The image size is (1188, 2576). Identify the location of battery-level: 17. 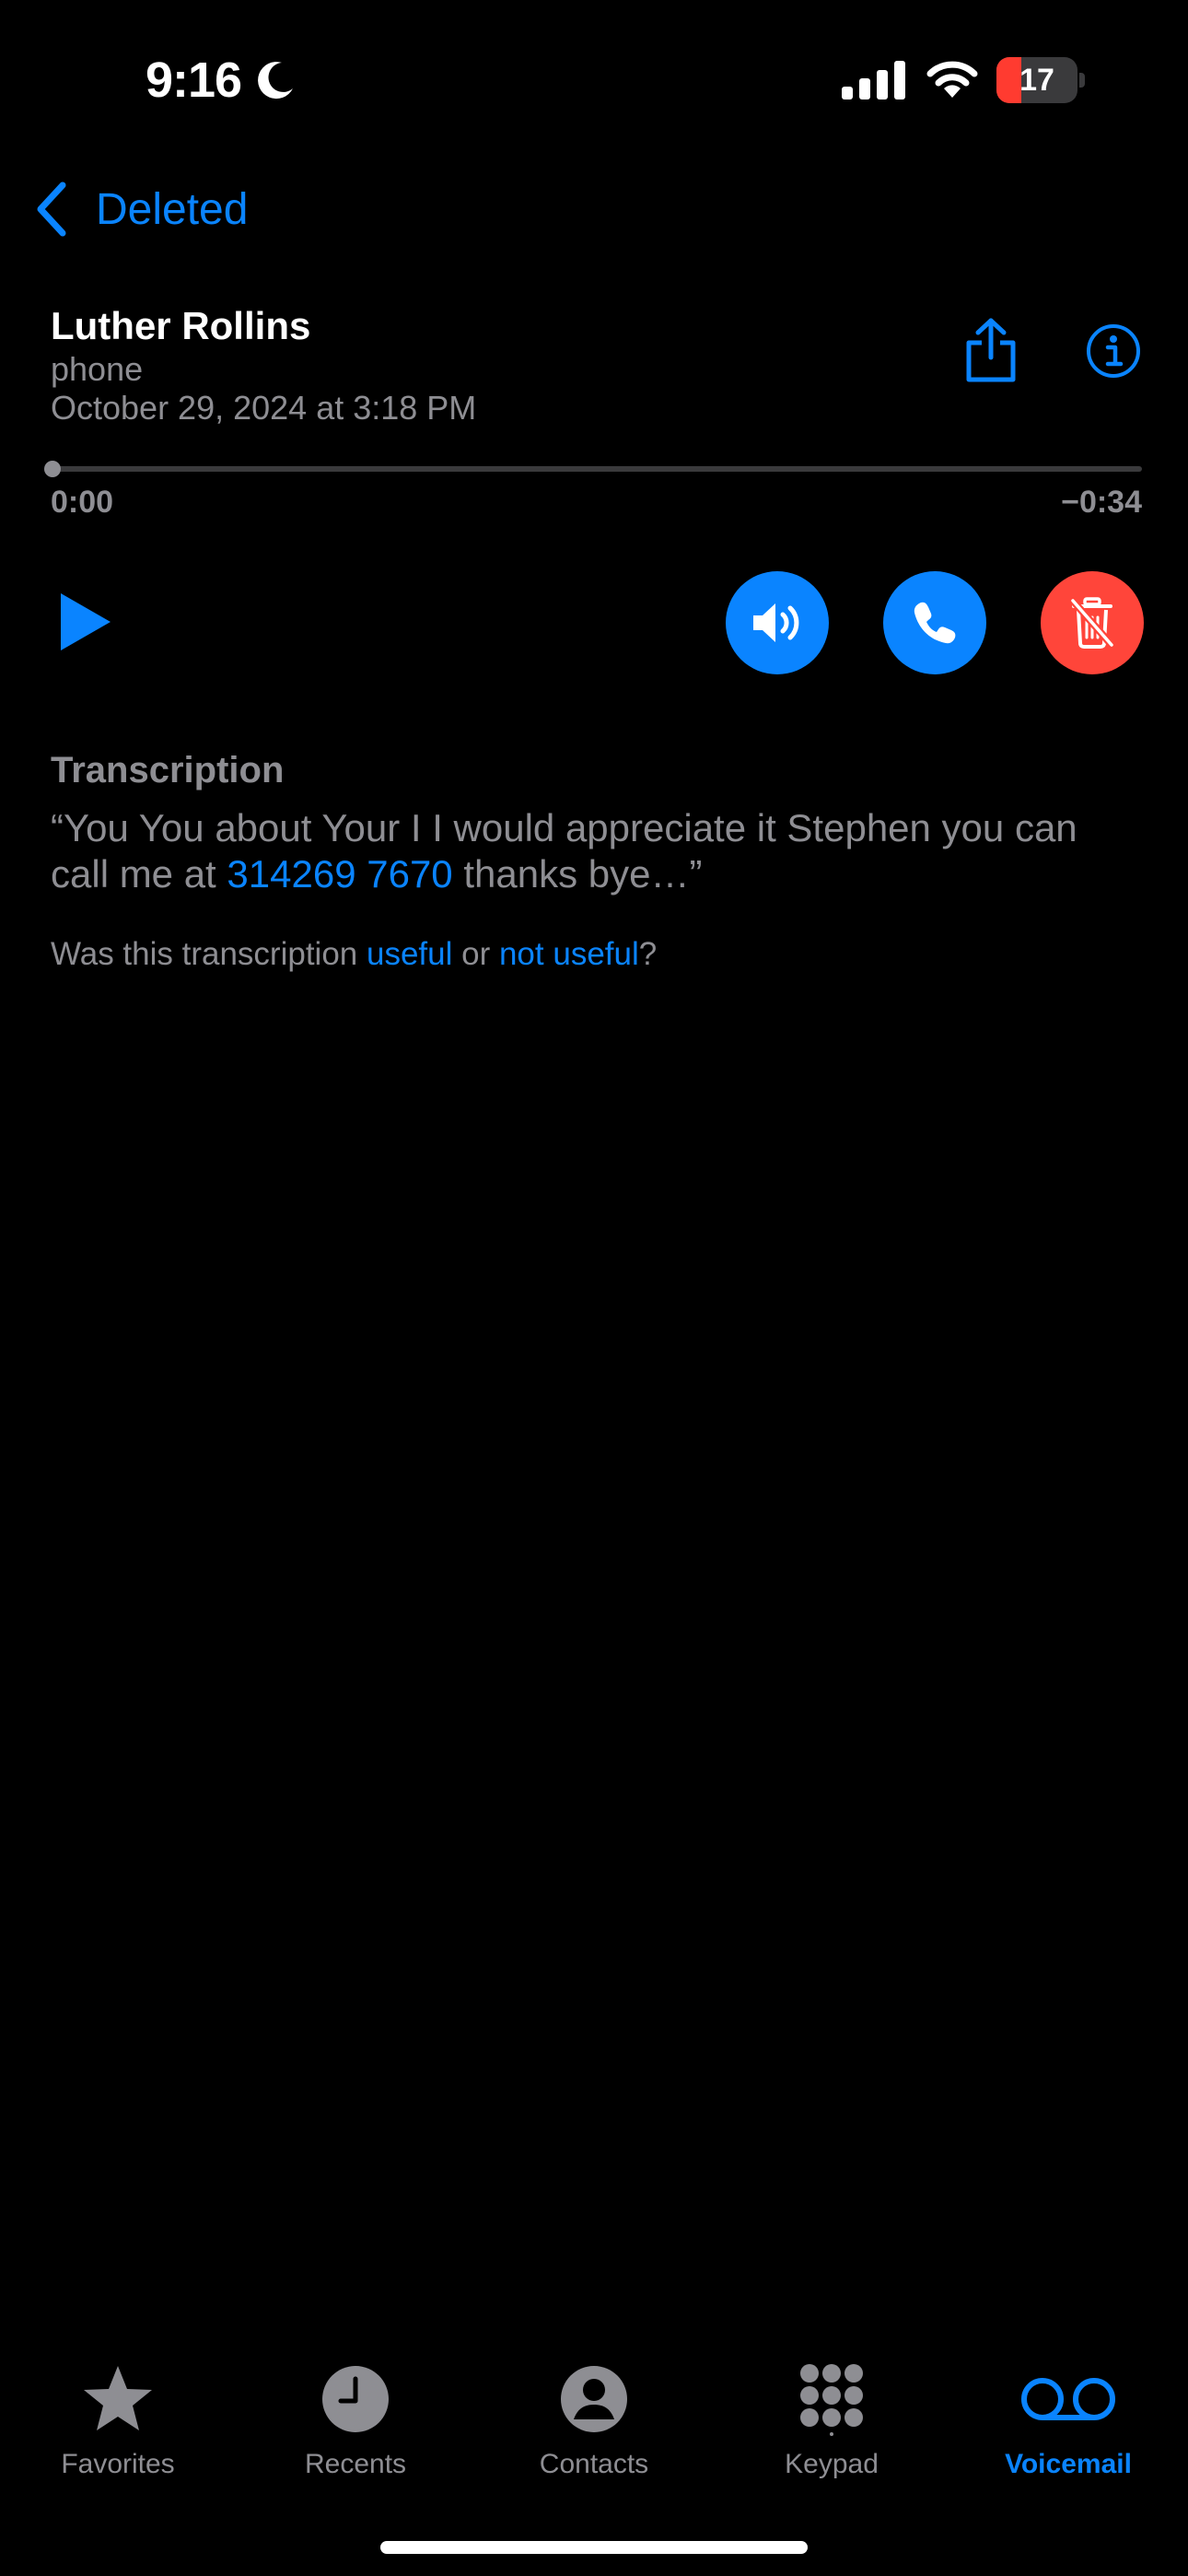
(1036, 80).